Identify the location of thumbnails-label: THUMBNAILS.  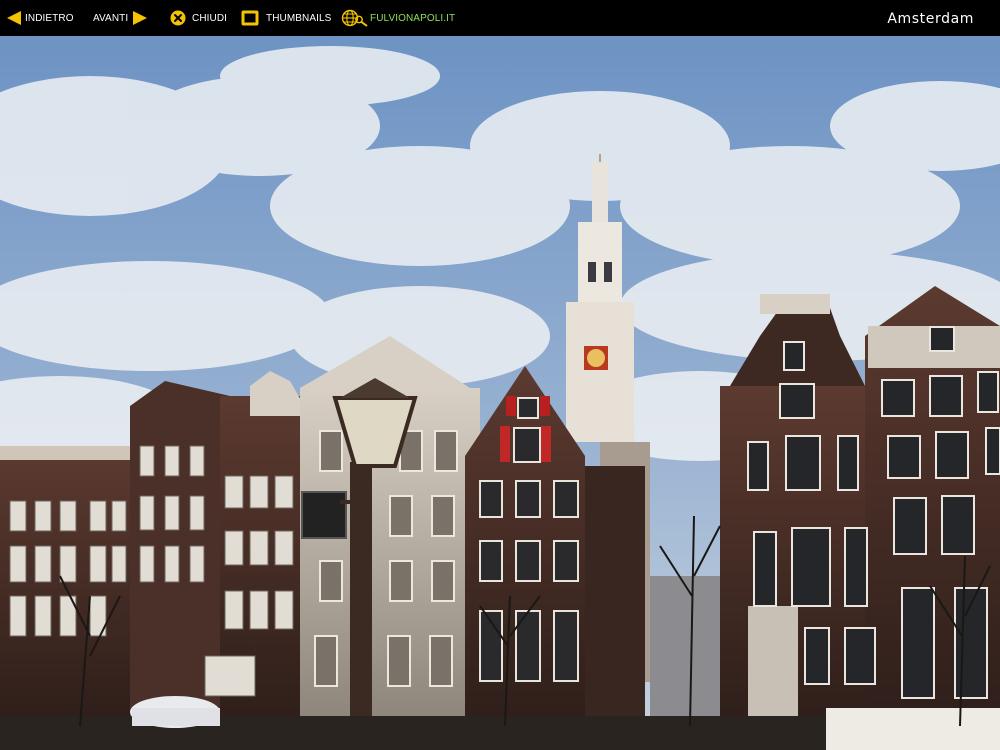
(299, 18).